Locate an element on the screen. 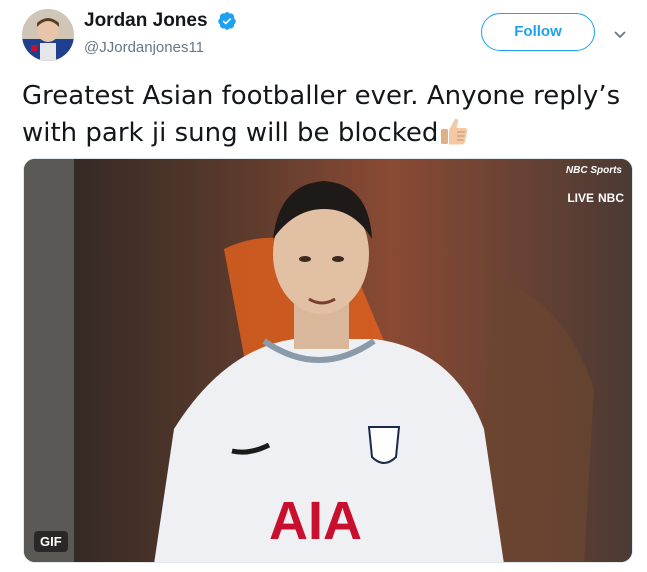 This screenshot has height=572, width=647. follow-button: Follow is located at coordinates (538, 32).